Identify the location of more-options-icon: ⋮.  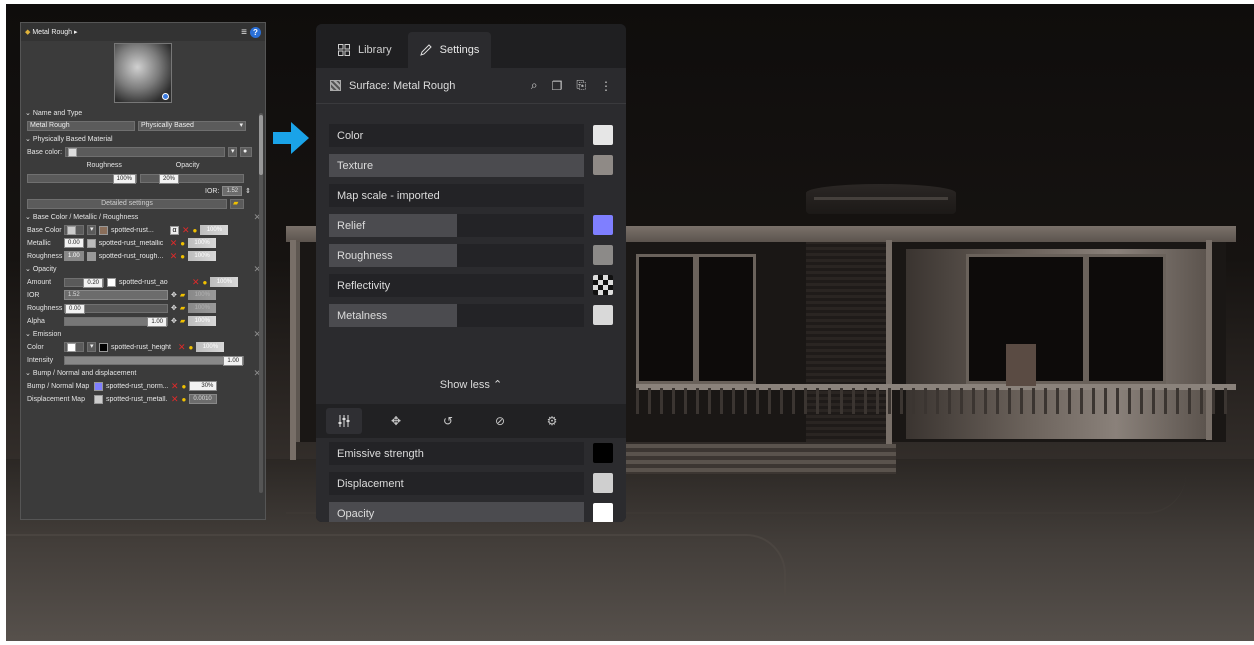
(606, 86).